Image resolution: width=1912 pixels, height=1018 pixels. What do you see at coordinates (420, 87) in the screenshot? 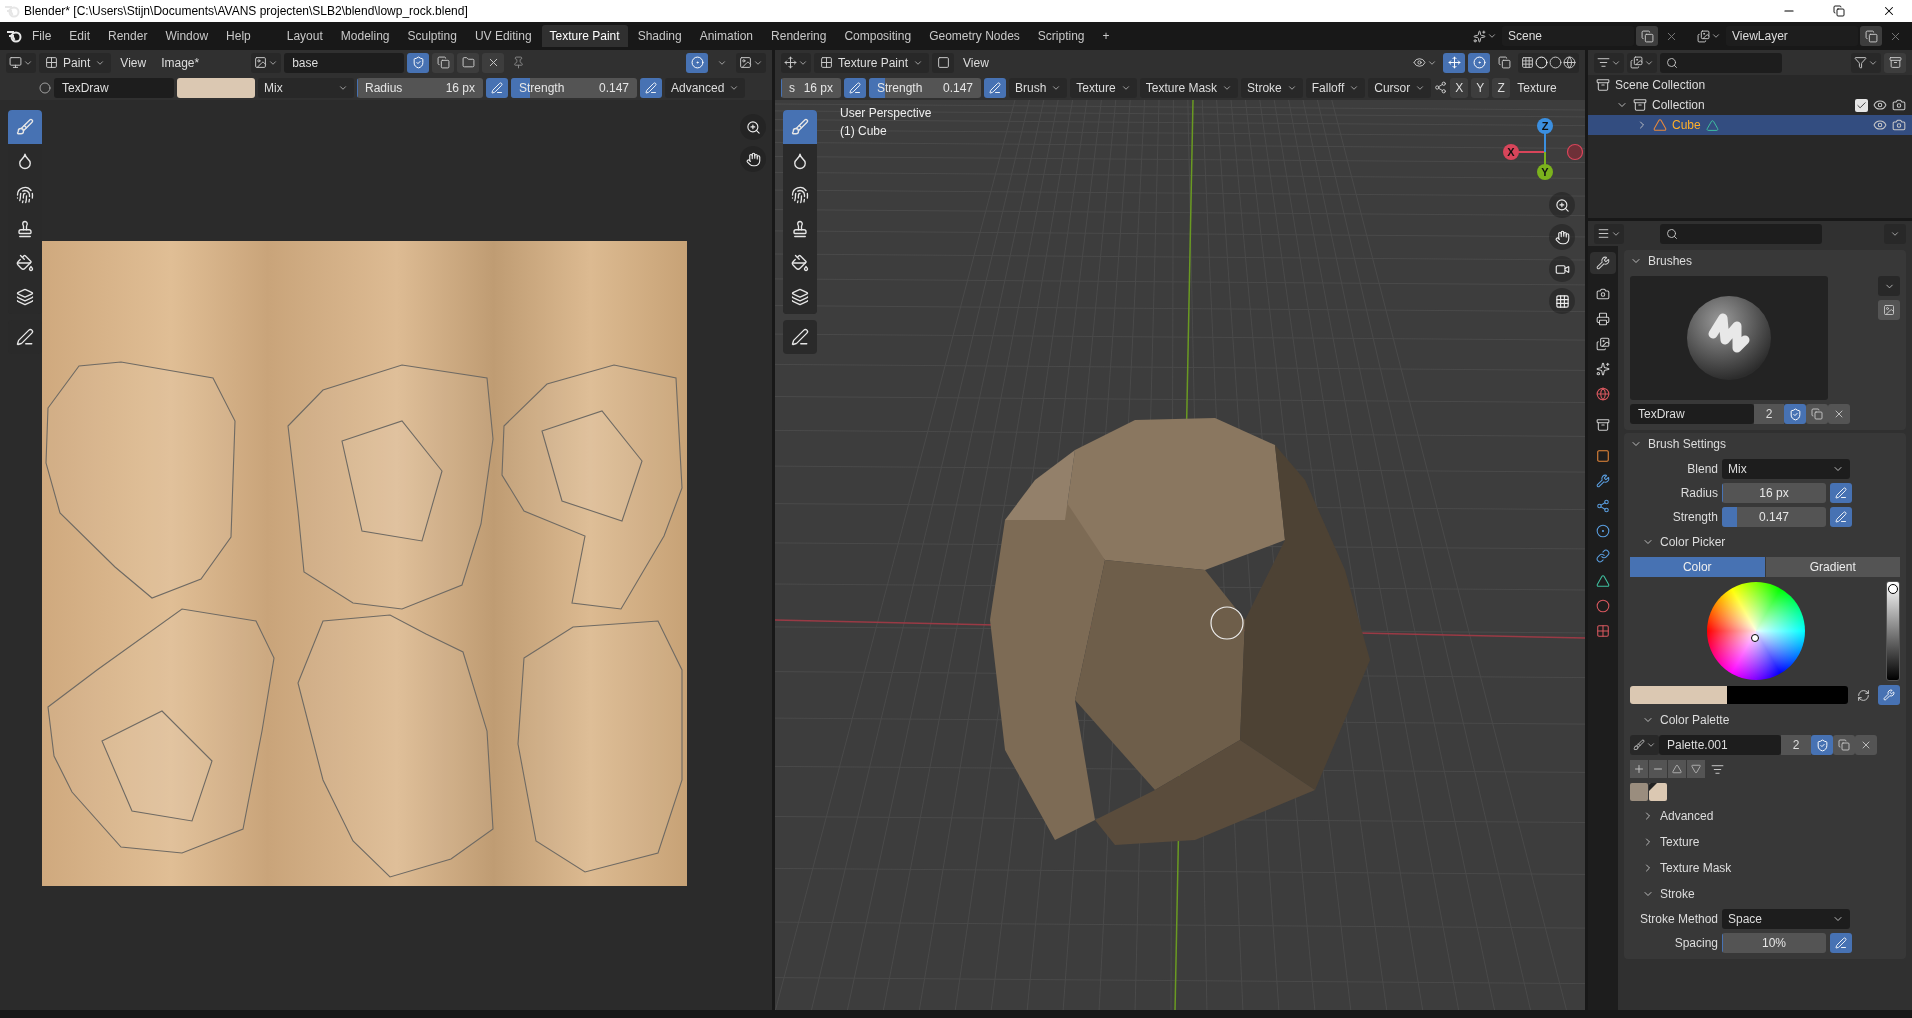
I see `slider: Radius 16 px` at bounding box center [420, 87].